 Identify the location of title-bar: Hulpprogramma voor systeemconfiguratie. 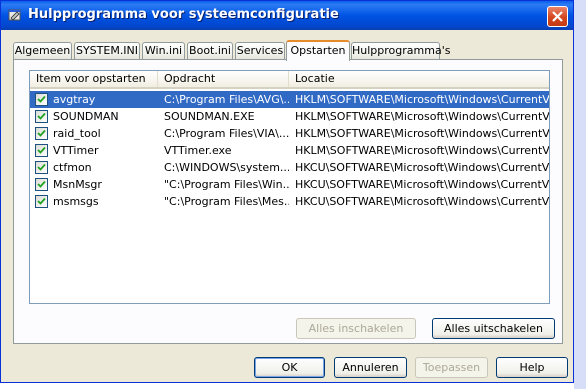
(287, 15).